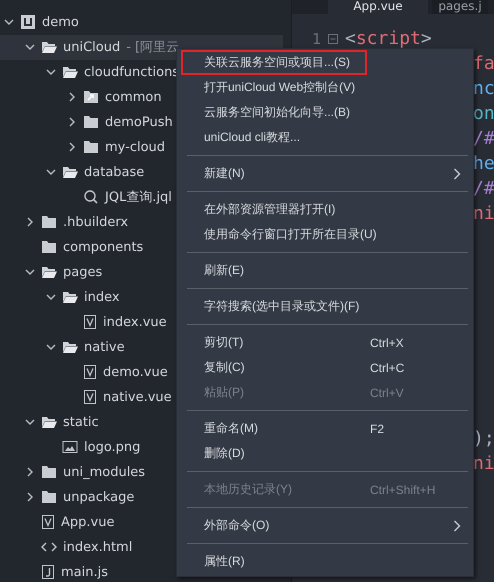 Image resolution: width=494 pixels, height=582 pixels. What do you see at coordinates (139, 122) in the screenshot?
I see `tree-item-label: demoPush` at bounding box center [139, 122].